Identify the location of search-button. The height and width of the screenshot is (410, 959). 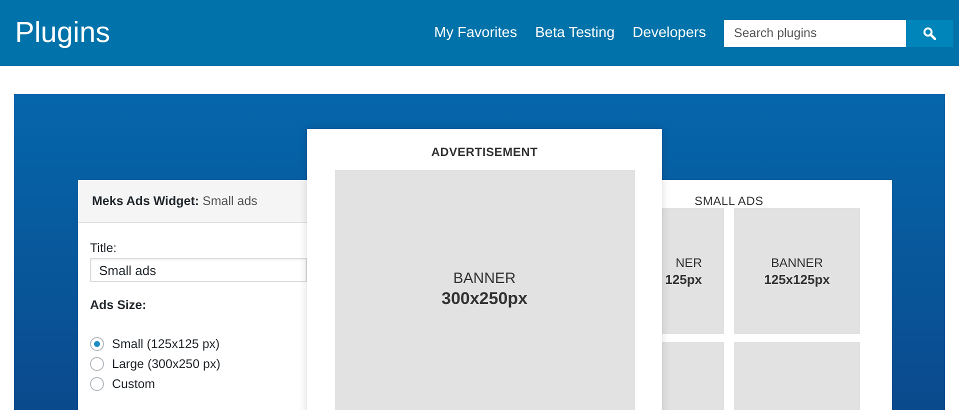
(929, 33).